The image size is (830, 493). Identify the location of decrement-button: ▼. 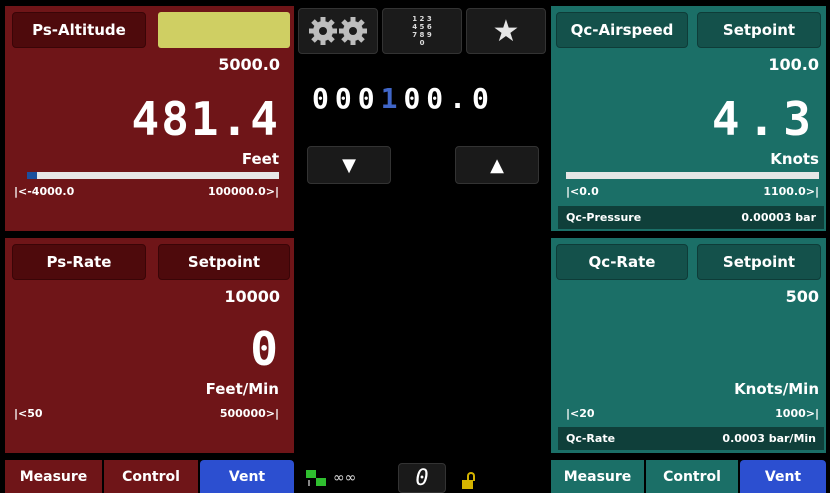
(349, 165).